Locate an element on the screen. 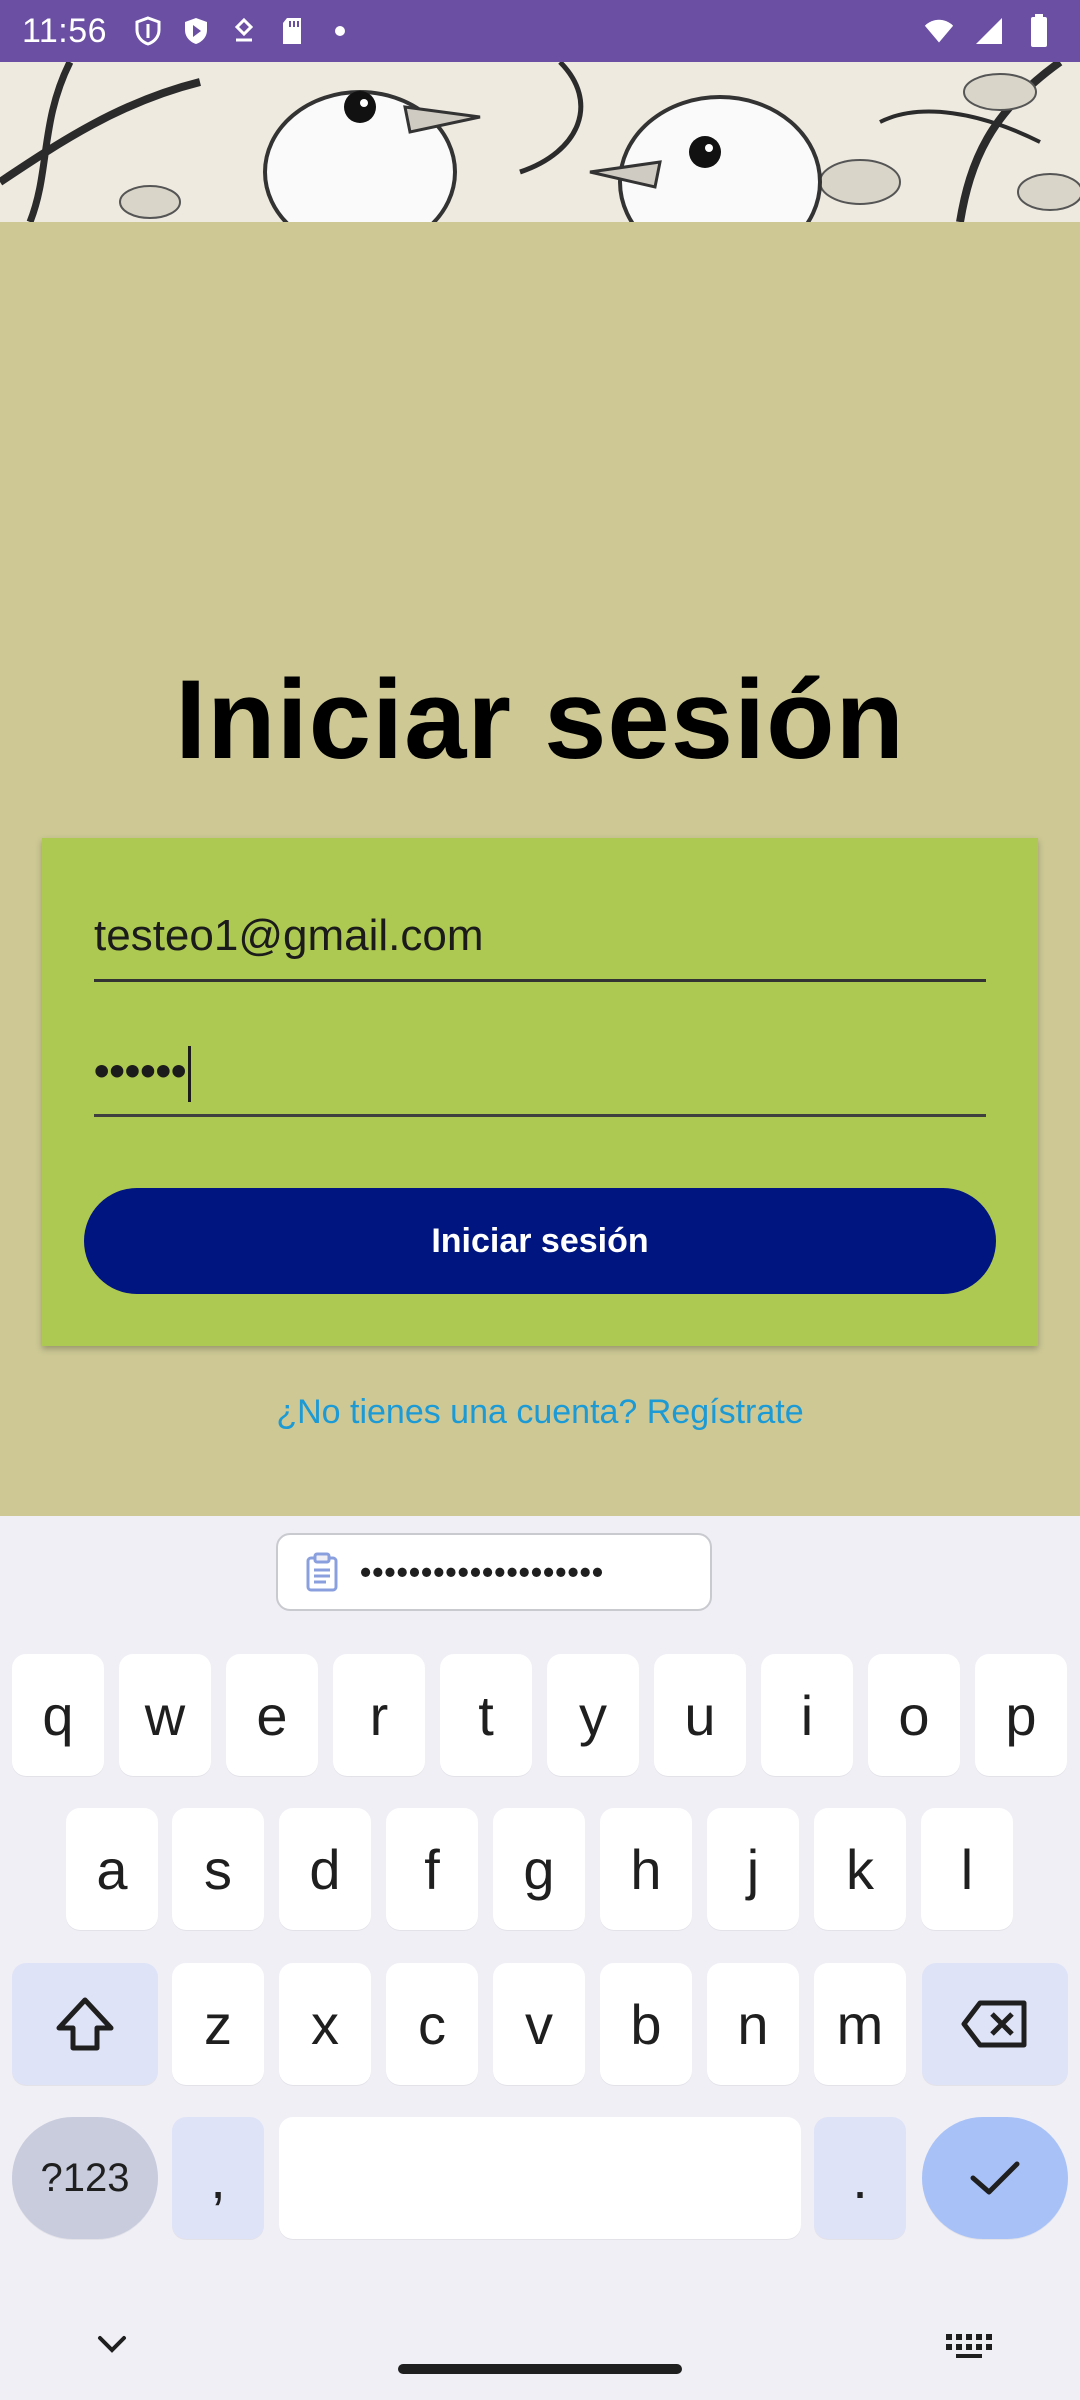 The height and width of the screenshot is (2400, 1080). clipboard-suggestion: •••••••••••••••••••• is located at coordinates (494, 1572).